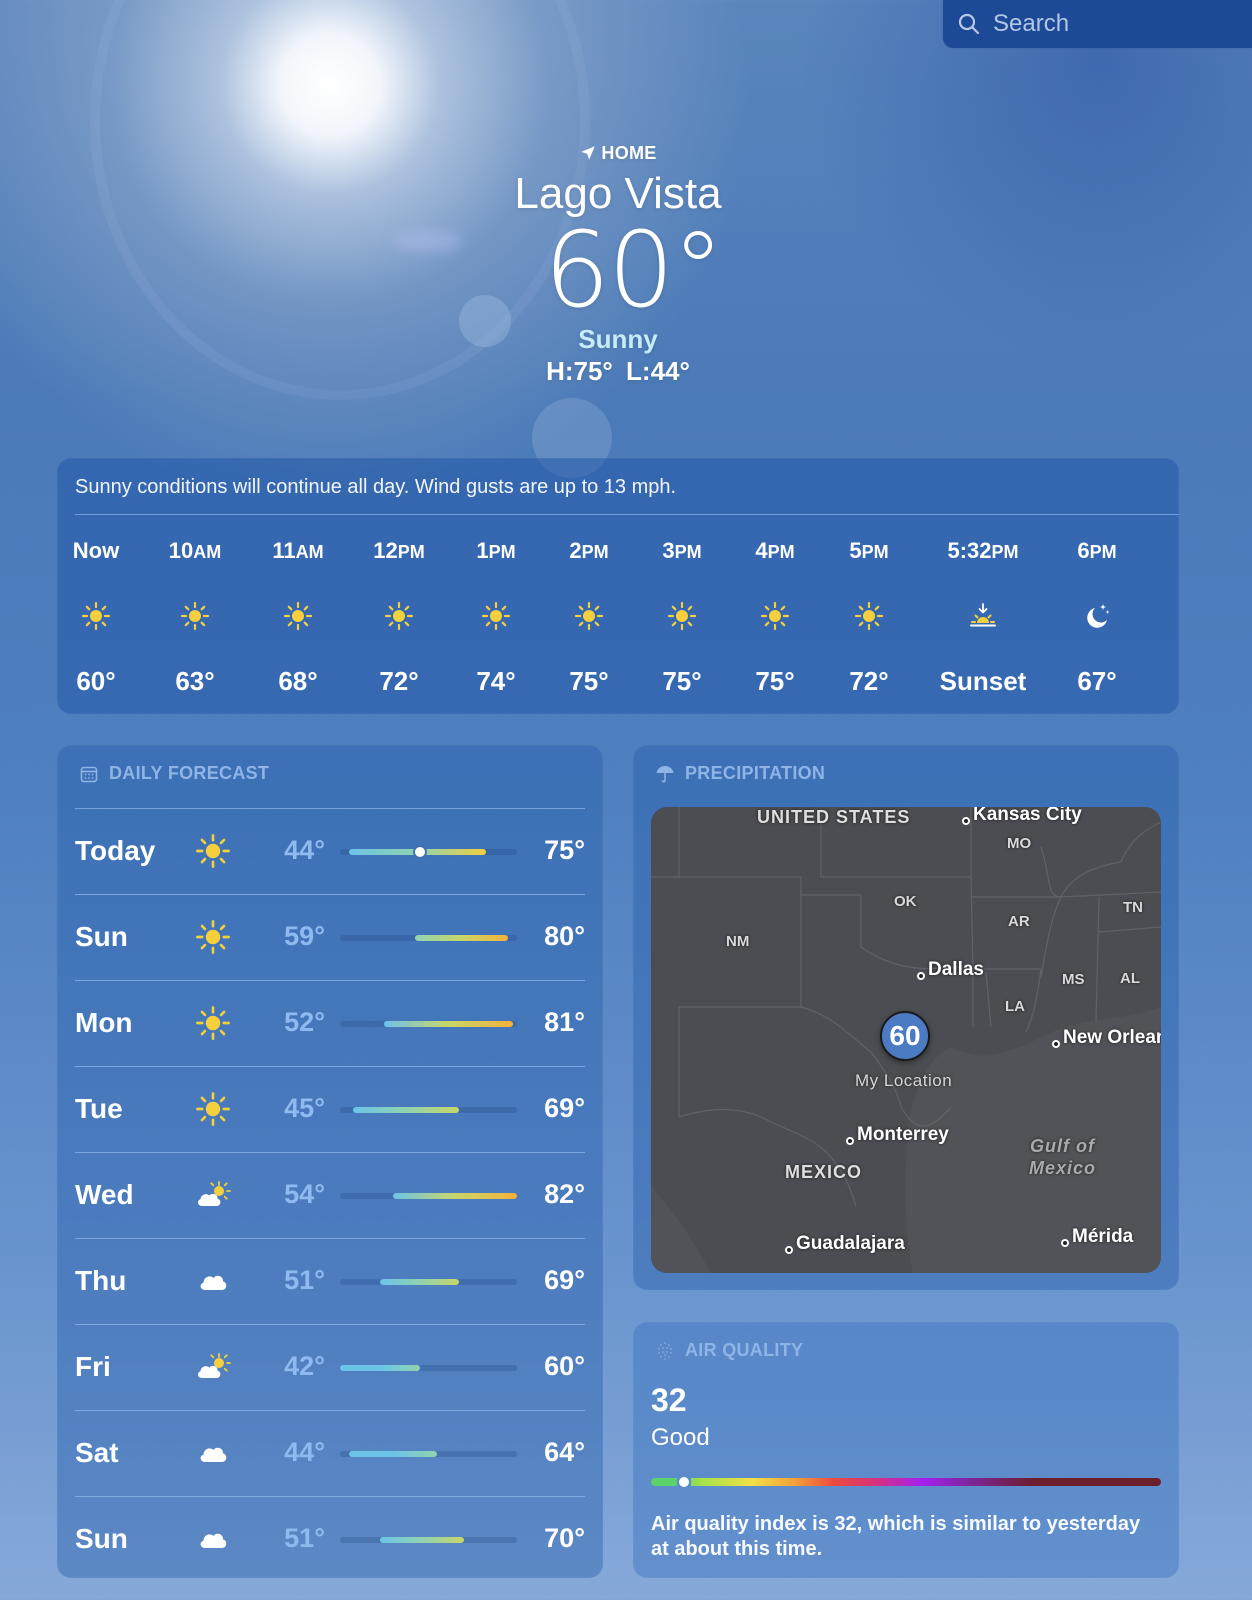 This screenshot has width=1252, height=1600. What do you see at coordinates (104, 1194) in the screenshot?
I see `day-name: Wed` at bounding box center [104, 1194].